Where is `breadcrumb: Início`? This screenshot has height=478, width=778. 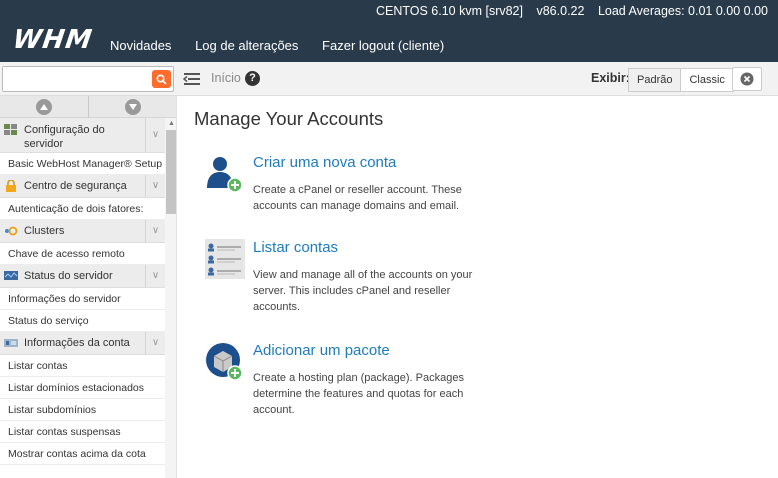
breadcrumb: Início is located at coordinates (226, 78).